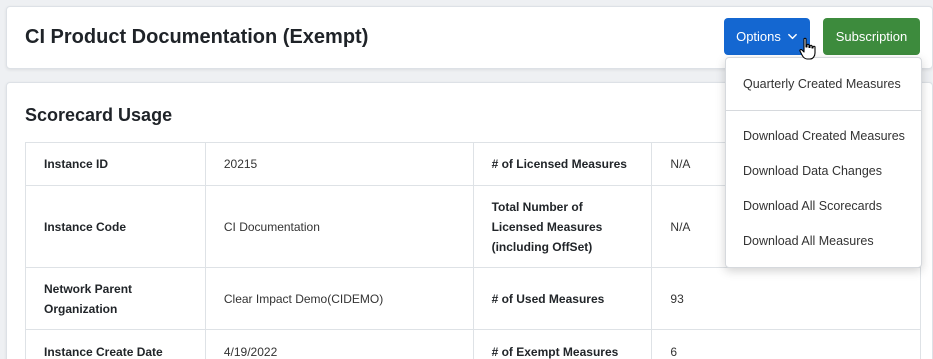 The image size is (933, 359). Describe the element at coordinates (339, 164) in the screenshot. I see `instance-id-value: 20215` at that location.